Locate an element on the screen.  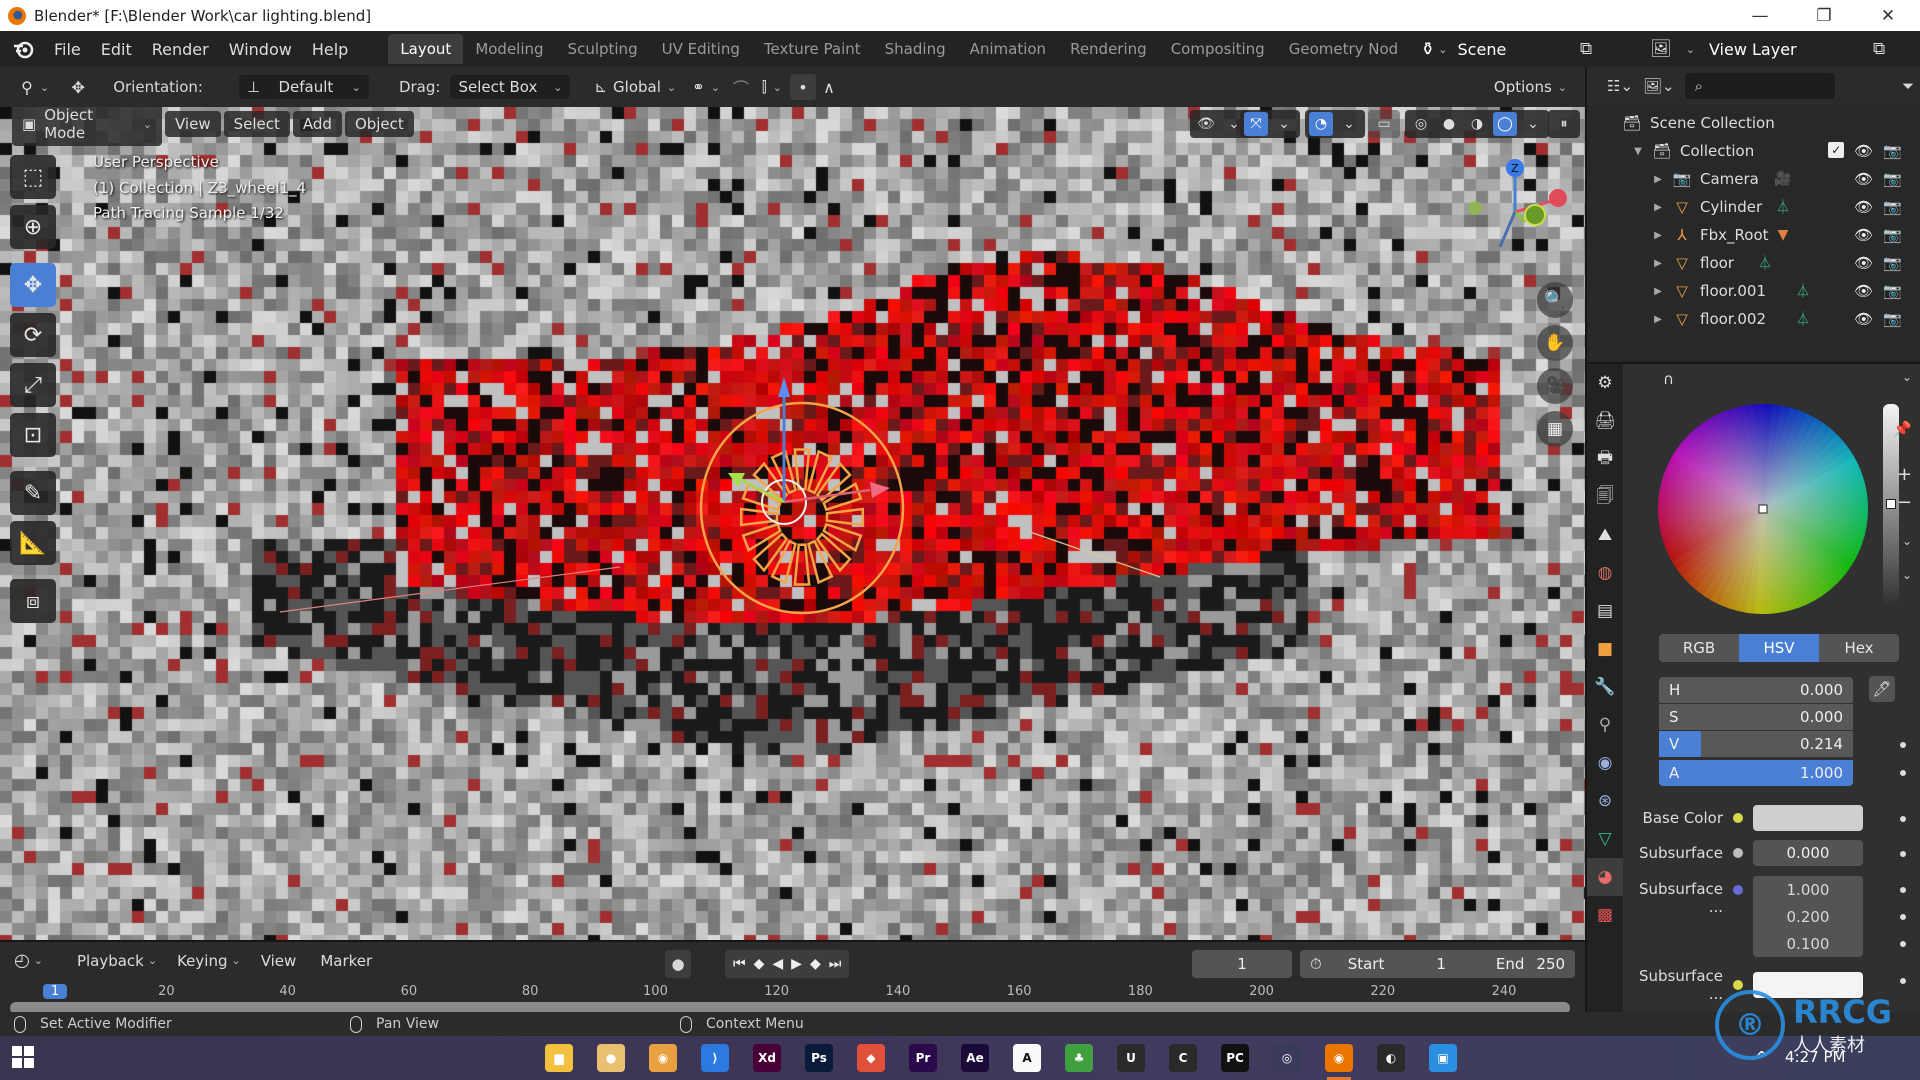
tab-sculpting: Sculpting is located at coordinates (603, 49).